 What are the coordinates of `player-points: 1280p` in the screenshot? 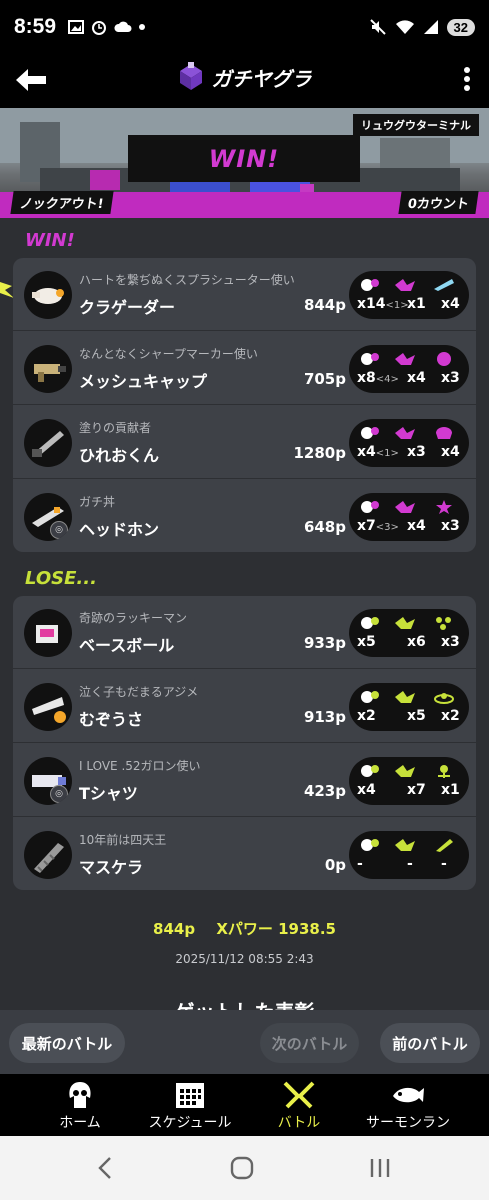 It's located at (320, 453).